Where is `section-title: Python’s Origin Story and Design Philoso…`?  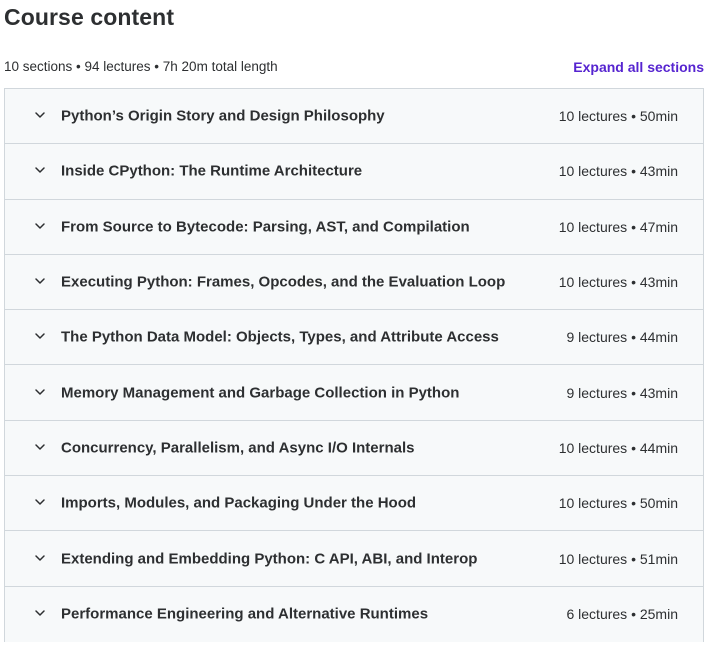 section-title: Python’s Origin Story and Design Philoso… is located at coordinates (223, 116).